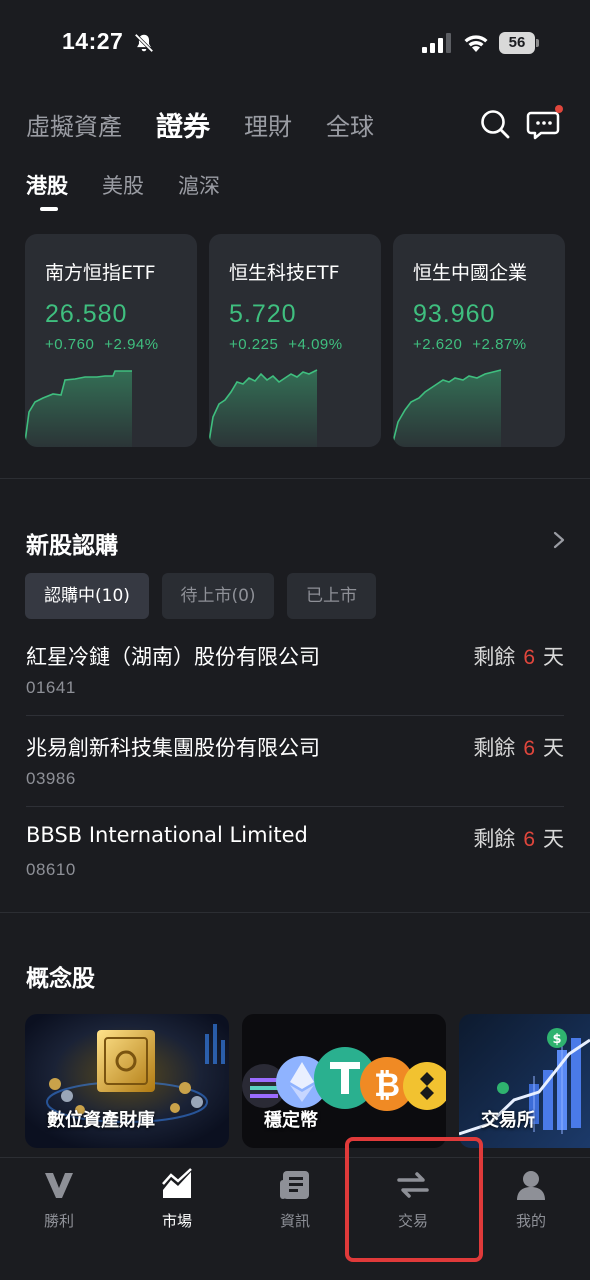 Image resolution: width=590 pixels, height=1280 pixels. I want to click on ipo-section-title: 新股認購, so click(72, 546).